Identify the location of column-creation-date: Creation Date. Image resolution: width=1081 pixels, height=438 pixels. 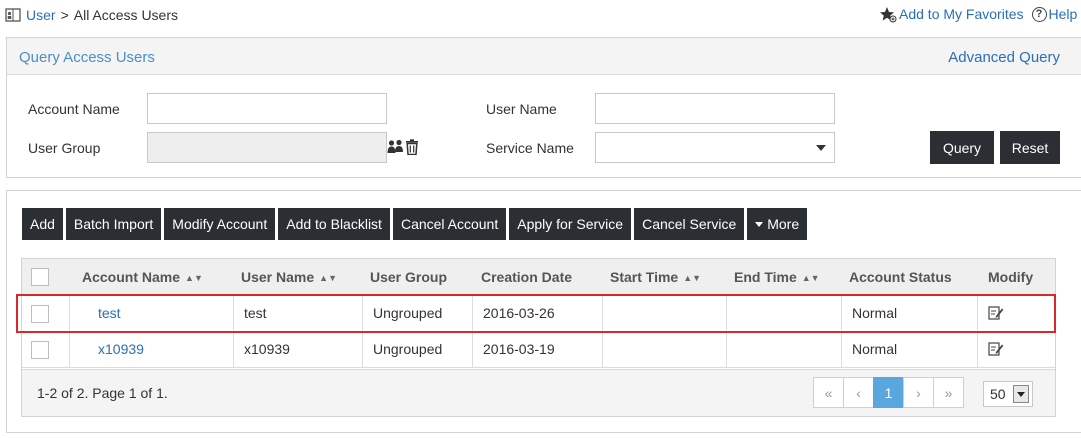
(527, 277).